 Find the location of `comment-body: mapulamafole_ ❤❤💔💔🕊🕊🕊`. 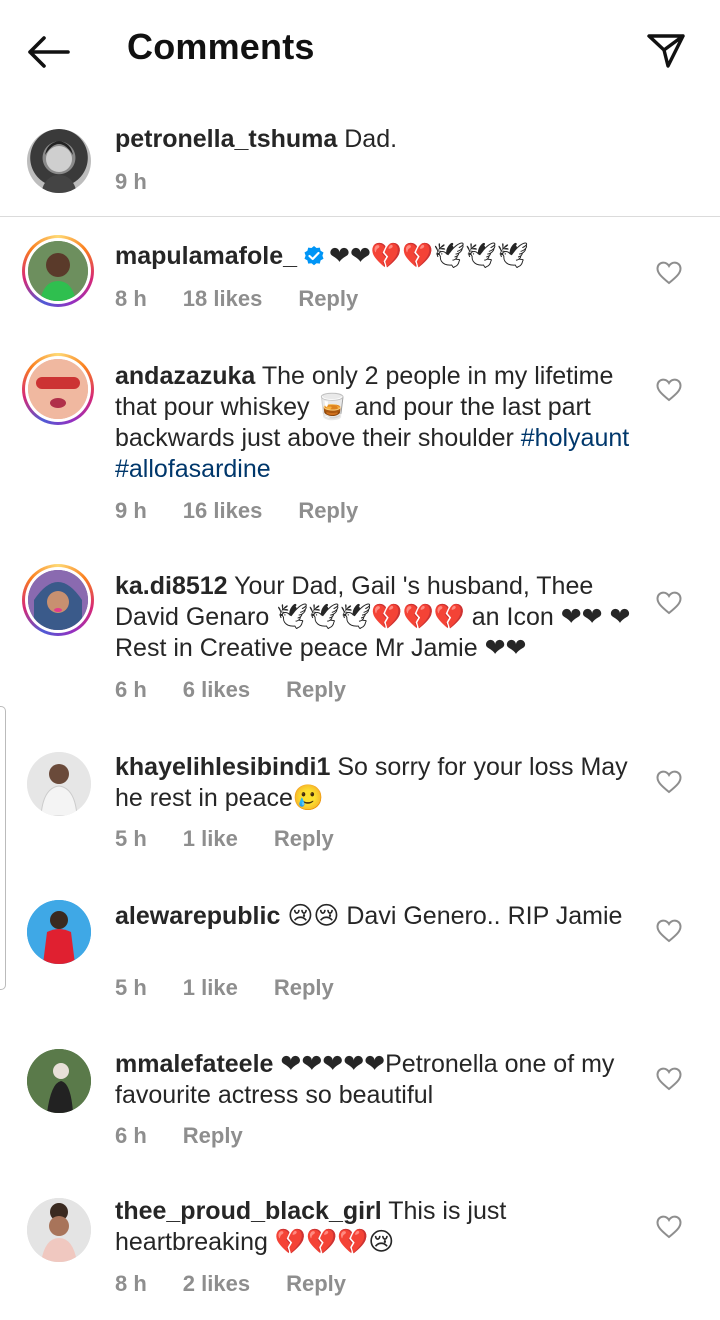

comment-body: mapulamafole_ ❤❤💔💔🕊🕊🕊 is located at coordinates (375, 256).